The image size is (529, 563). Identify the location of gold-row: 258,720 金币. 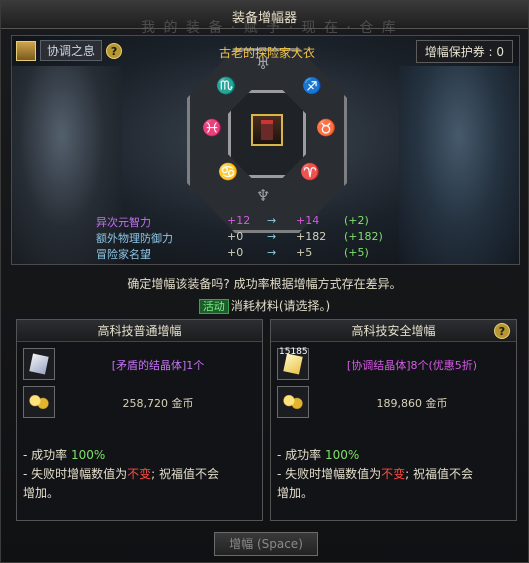
(139, 402).